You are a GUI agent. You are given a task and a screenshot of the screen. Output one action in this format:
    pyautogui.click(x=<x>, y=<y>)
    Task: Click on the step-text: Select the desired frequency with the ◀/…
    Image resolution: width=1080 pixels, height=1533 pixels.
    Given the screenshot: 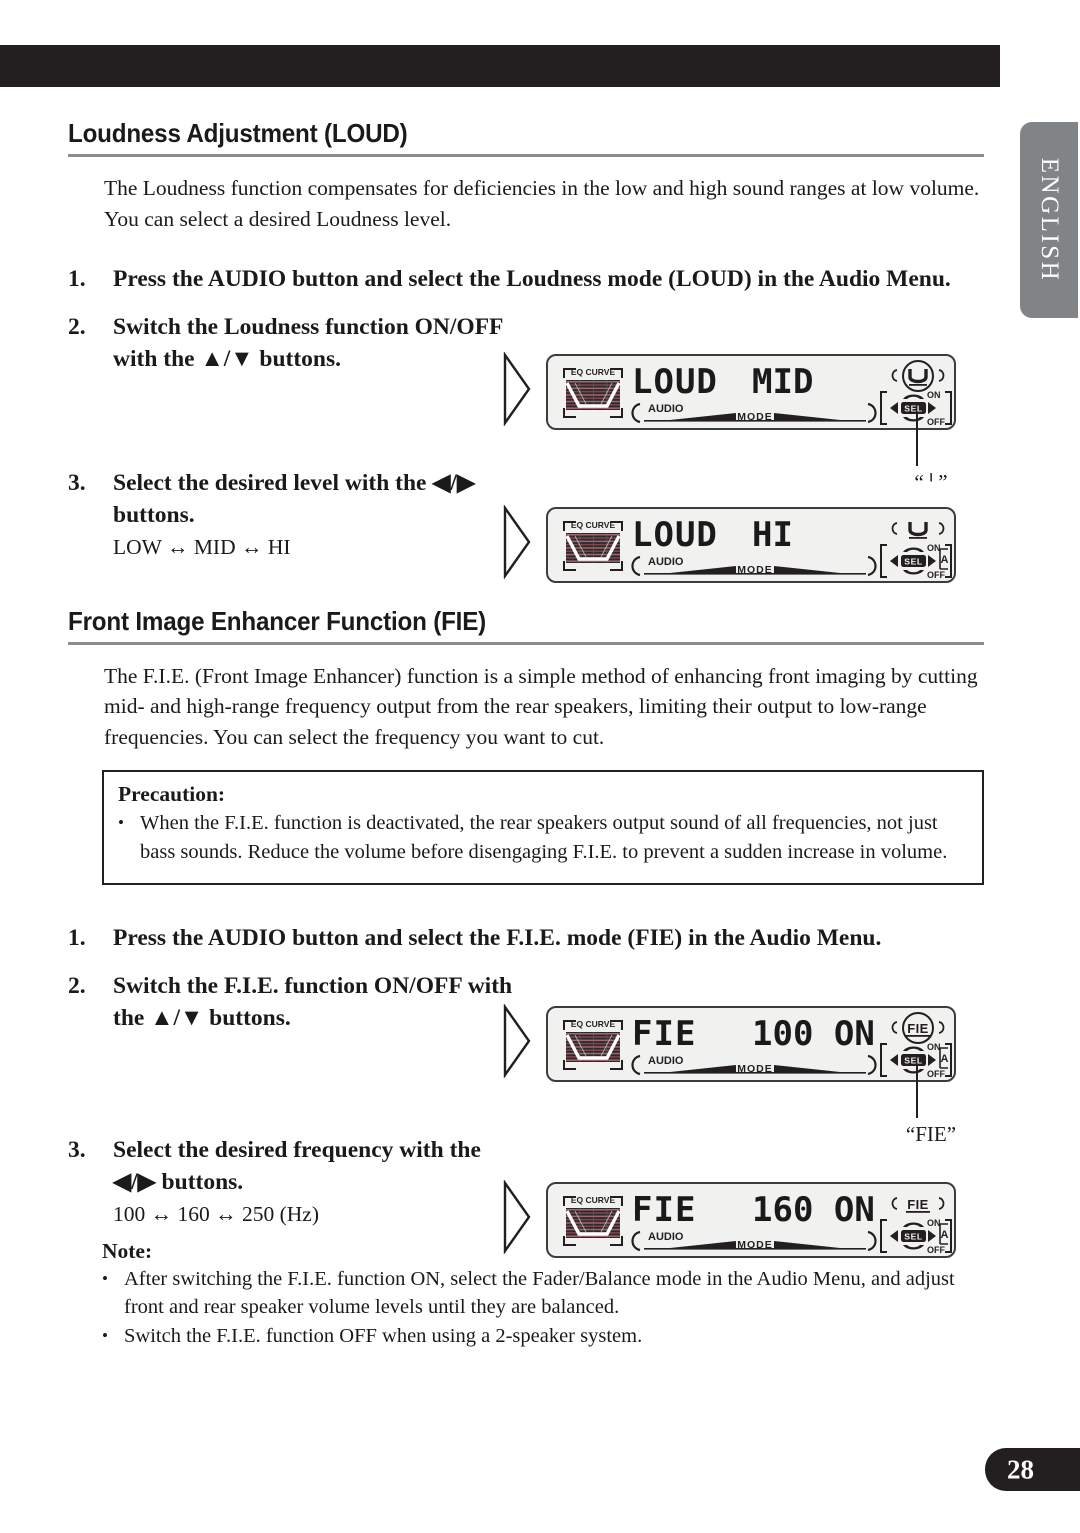 What is the action you would take?
    pyautogui.click(x=297, y=1165)
    